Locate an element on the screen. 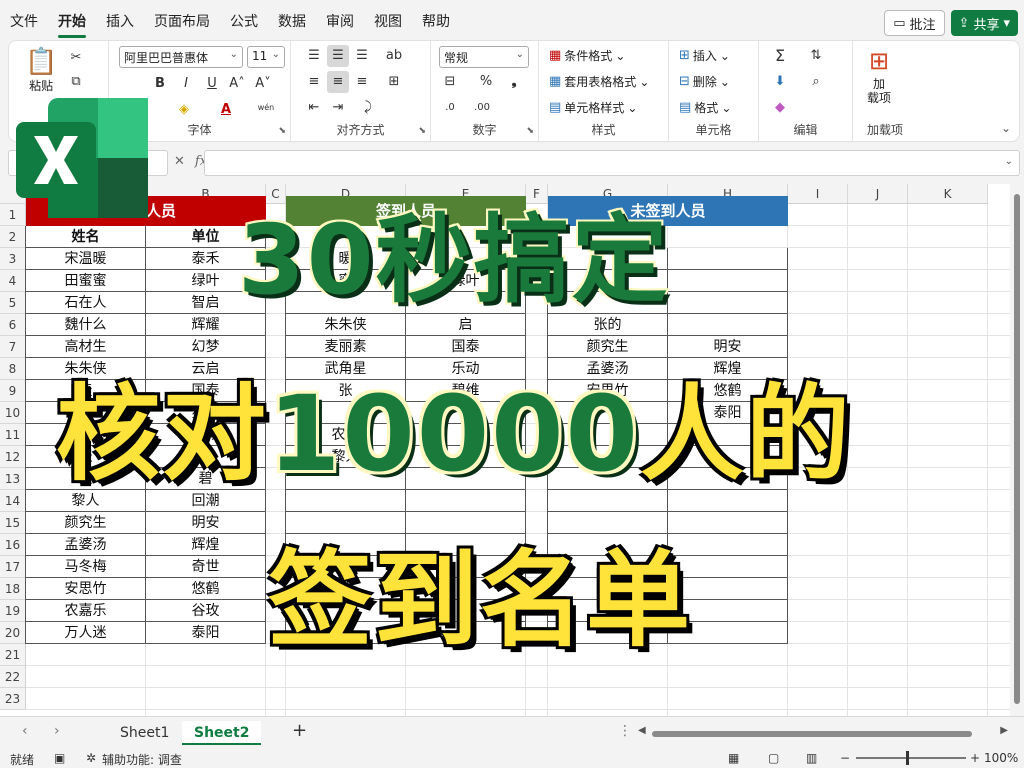 The height and width of the screenshot is (768, 1024). name-cell: 孟婆汤 is located at coordinates (86, 545).